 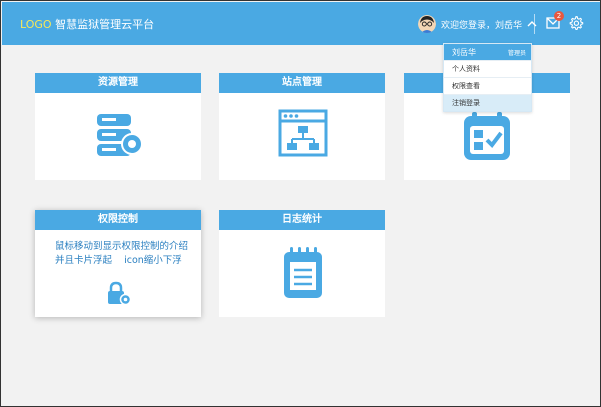 I want to click on user-menu-toggle: 欢迎您登录，刘岳华, so click(x=477, y=24).